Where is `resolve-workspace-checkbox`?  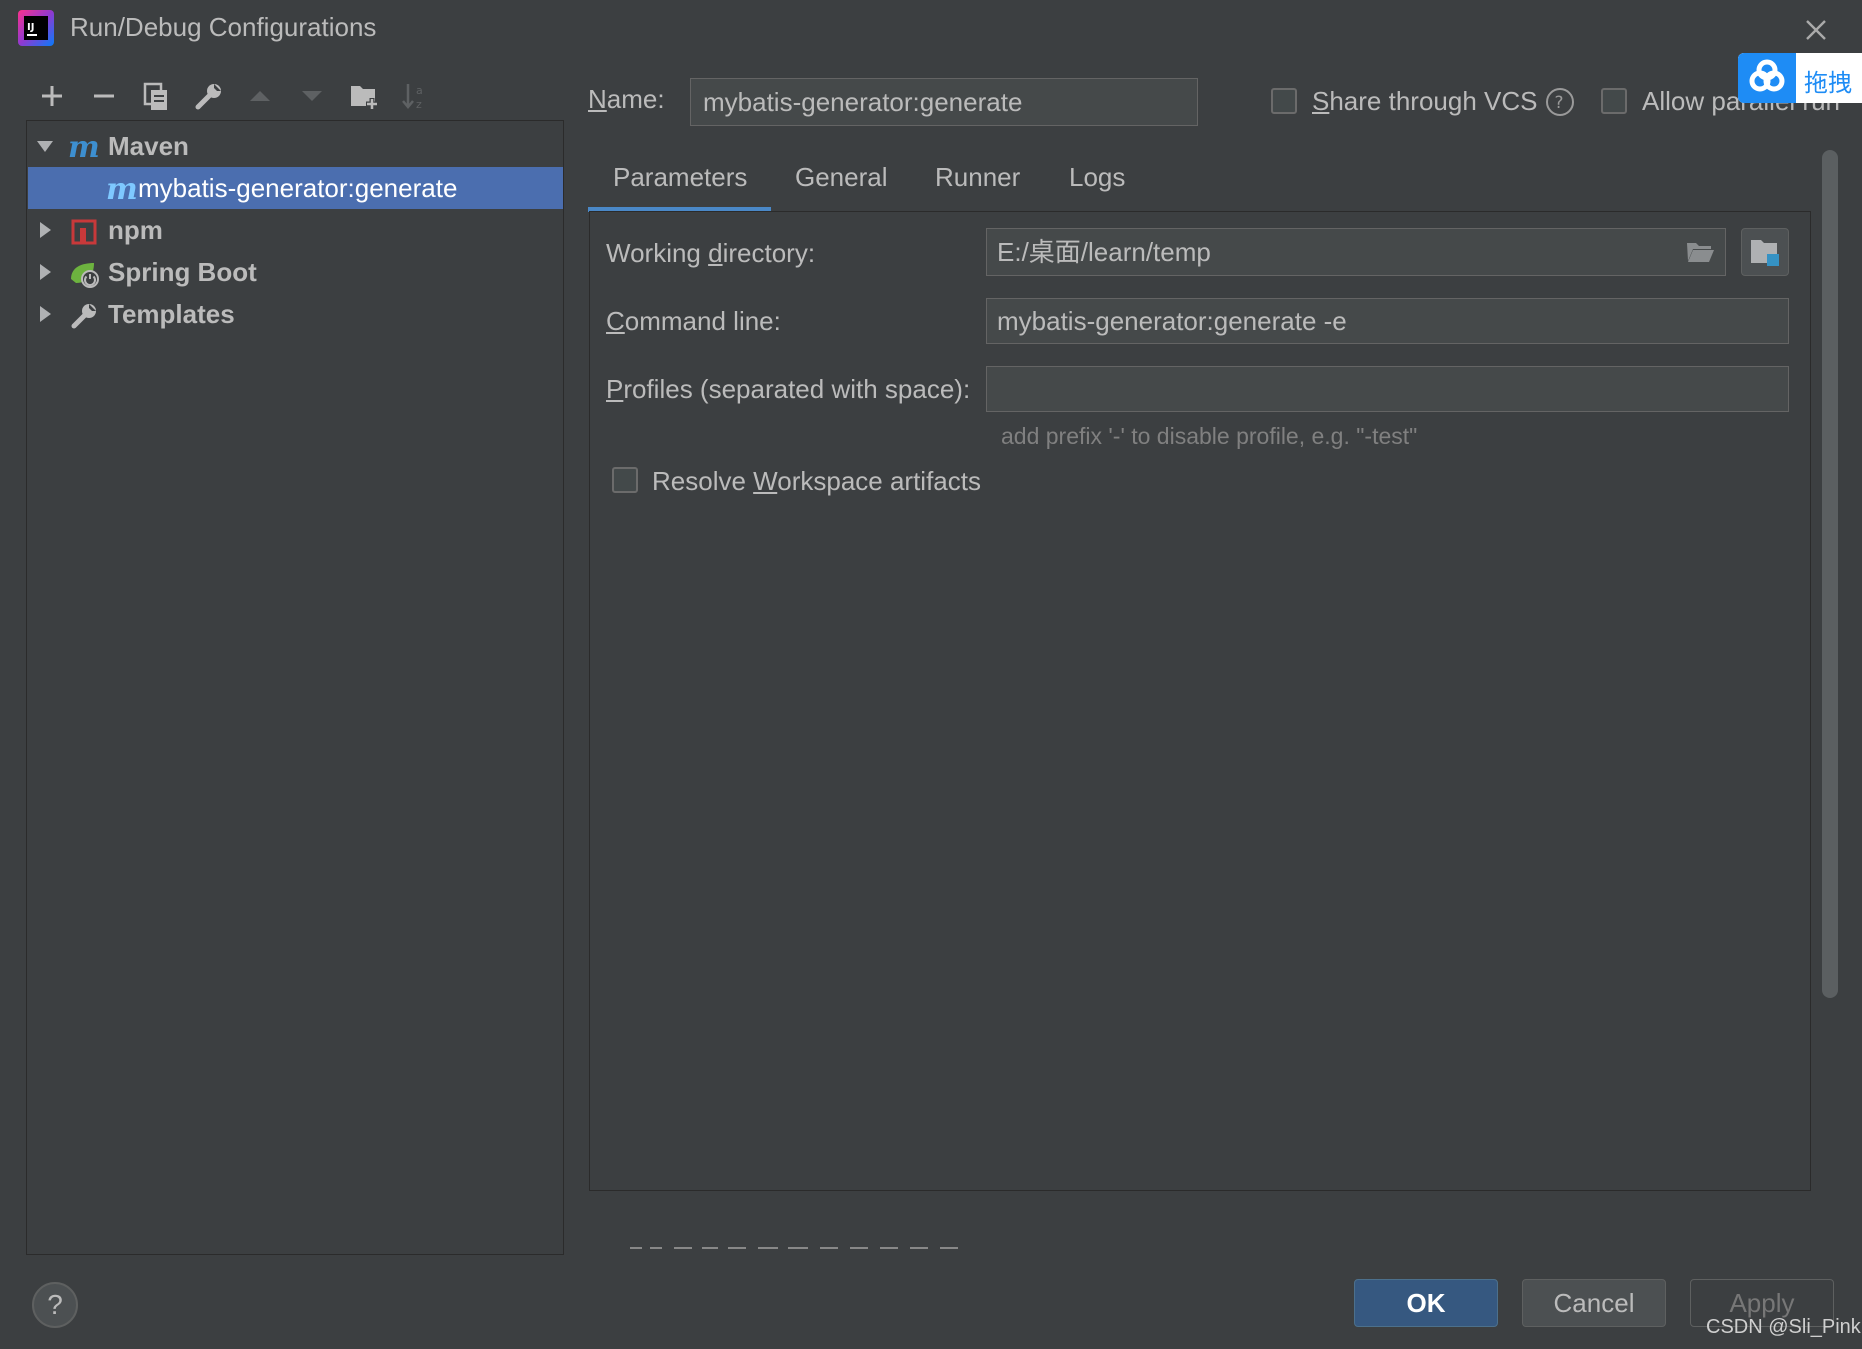
resolve-workspace-checkbox is located at coordinates (625, 480).